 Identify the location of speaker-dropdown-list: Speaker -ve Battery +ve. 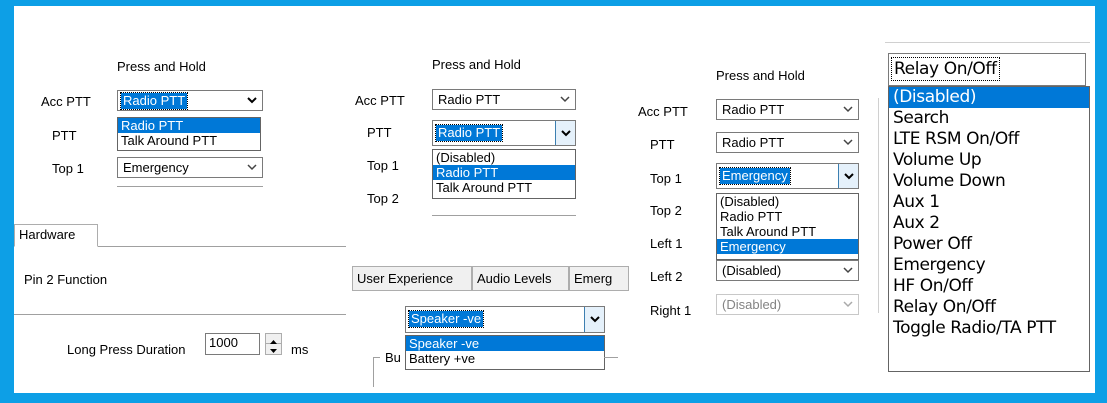
(505, 352).